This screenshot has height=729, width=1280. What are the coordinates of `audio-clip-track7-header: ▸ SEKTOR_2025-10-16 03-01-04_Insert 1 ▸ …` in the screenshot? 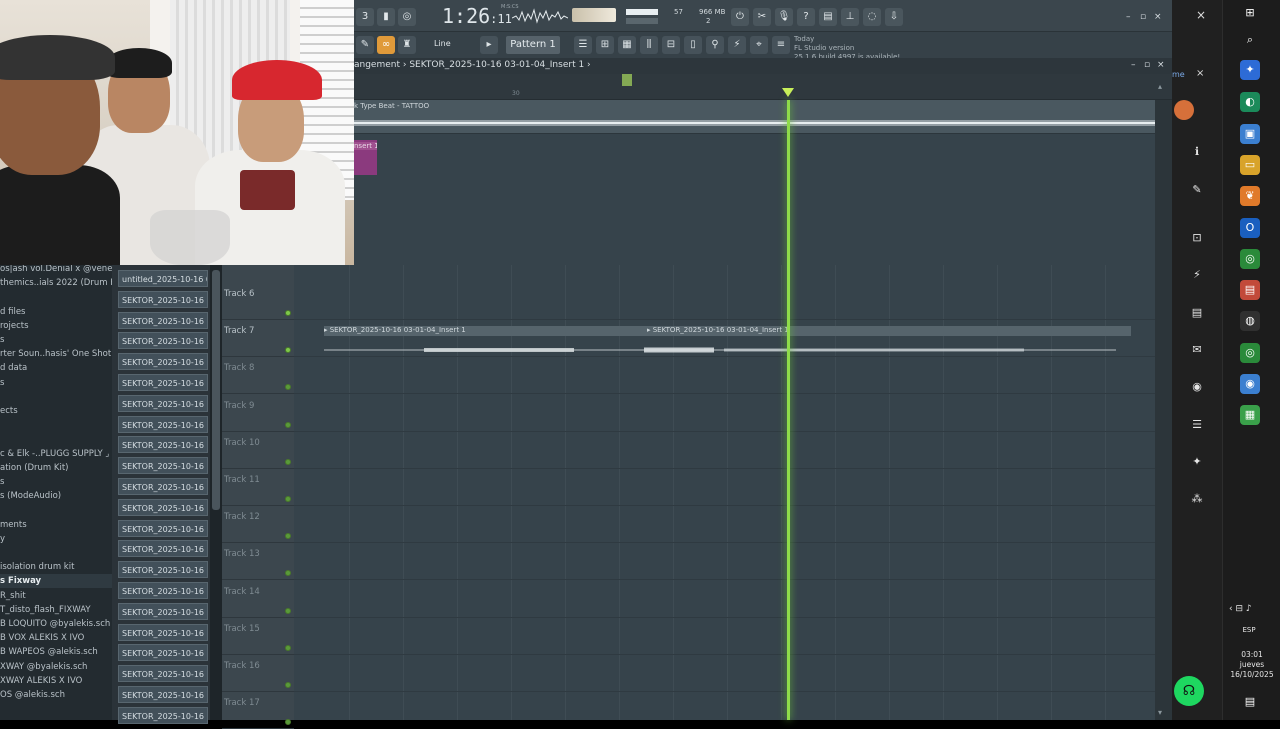 It's located at (727, 331).